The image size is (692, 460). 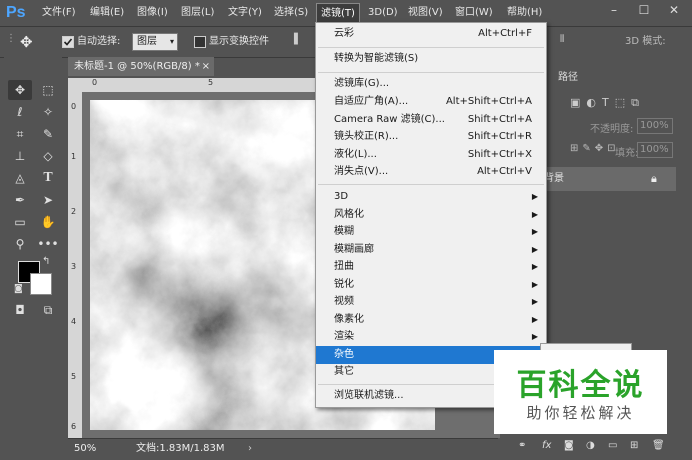 I want to click on document-tab: 未标题-1 @ 50%(RGB/8) * ×, so click(x=141, y=66).